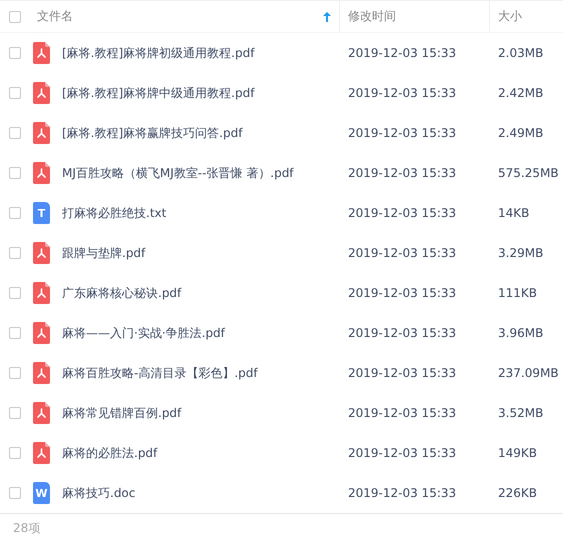 The width and height of the screenshot is (563, 543). I want to click on text-file-icon: T, so click(41, 213).